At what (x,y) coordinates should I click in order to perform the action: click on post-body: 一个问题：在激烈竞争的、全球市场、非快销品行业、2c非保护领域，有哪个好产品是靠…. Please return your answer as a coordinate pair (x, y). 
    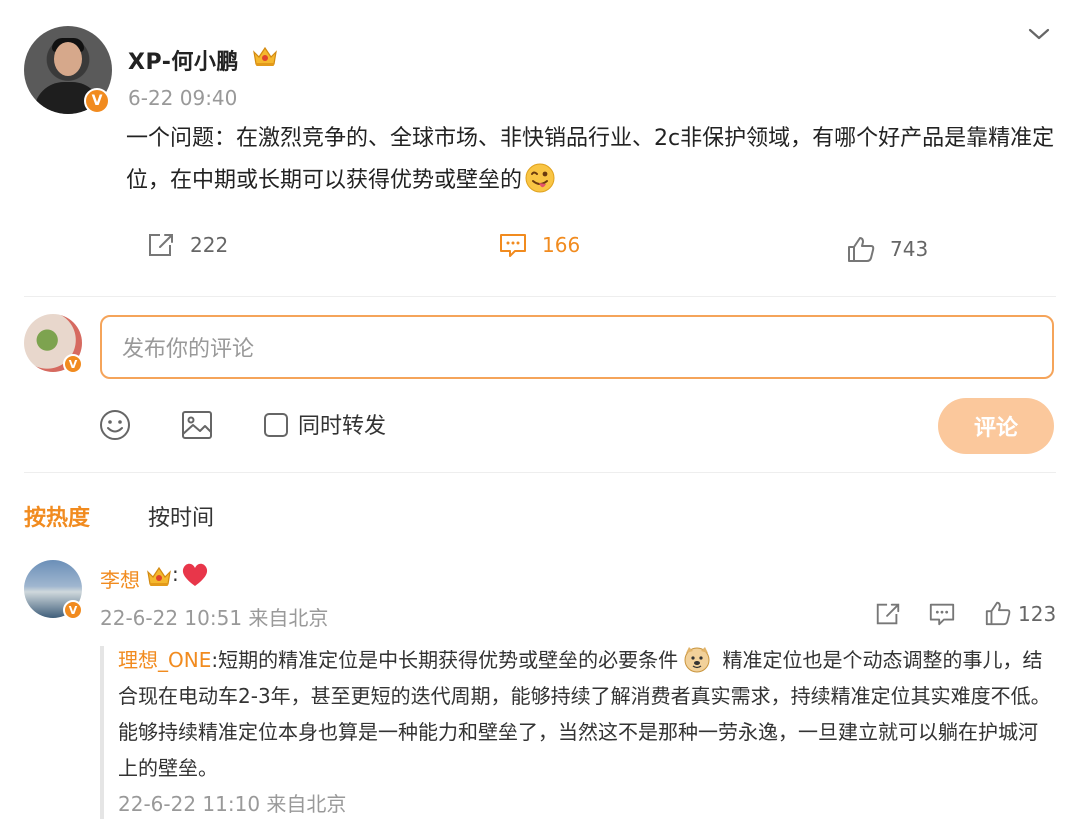
    Looking at the image, I should click on (591, 160).